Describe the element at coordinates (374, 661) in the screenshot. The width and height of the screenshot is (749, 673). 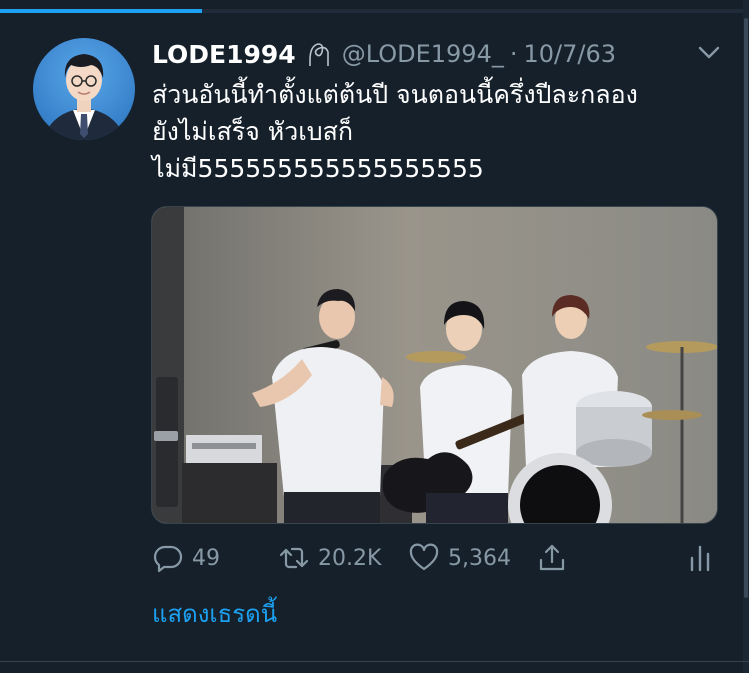
I see `tweet-divider` at that location.